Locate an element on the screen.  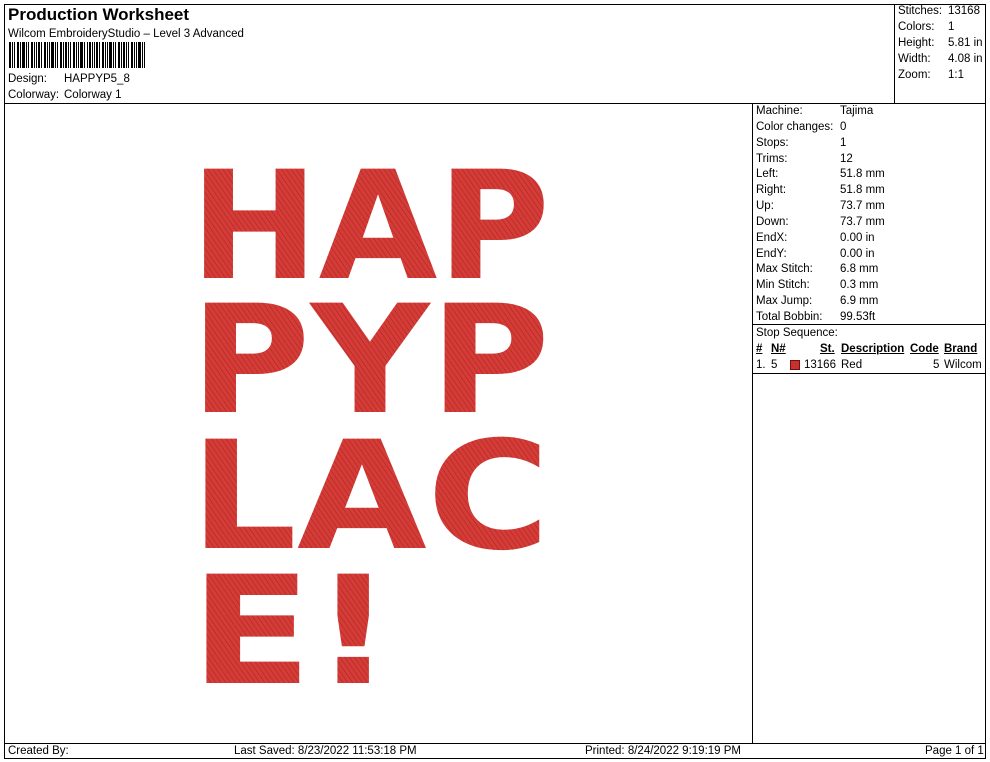
colorway-value: Colorway 1 is located at coordinates (93, 95).